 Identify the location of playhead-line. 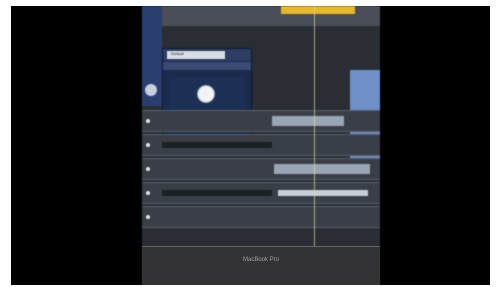
(314, 145).